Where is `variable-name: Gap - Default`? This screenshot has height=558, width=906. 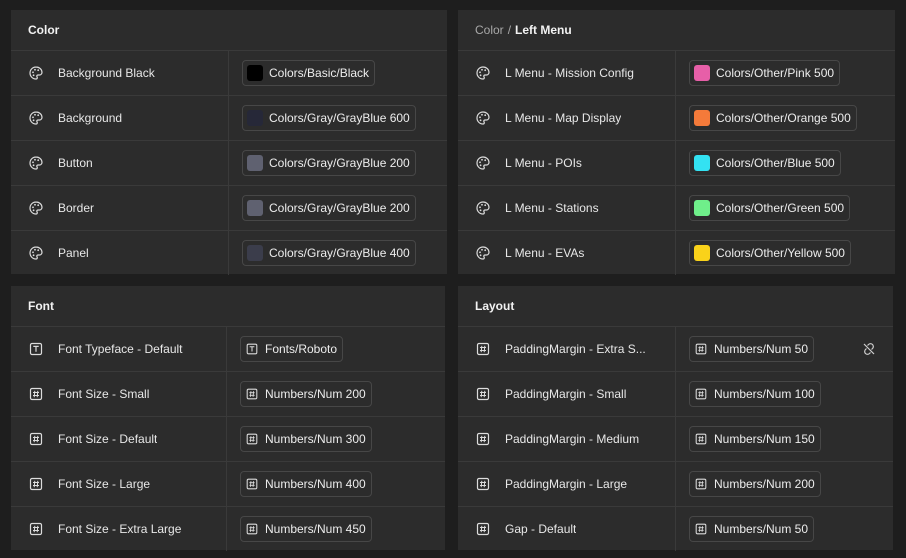 variable-name: Gap - Default is located at coordinates (541, 529).